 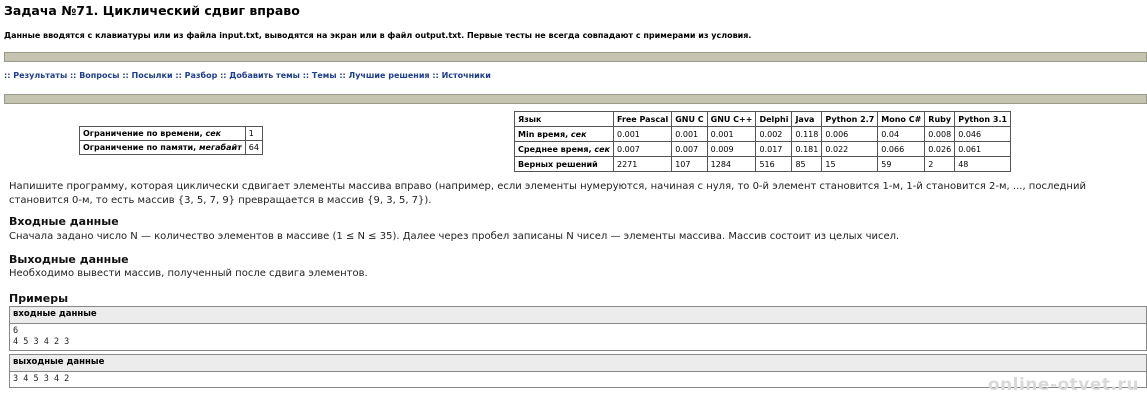 I want to click on stats-cell: 0.026, so click(x=940, y=149).